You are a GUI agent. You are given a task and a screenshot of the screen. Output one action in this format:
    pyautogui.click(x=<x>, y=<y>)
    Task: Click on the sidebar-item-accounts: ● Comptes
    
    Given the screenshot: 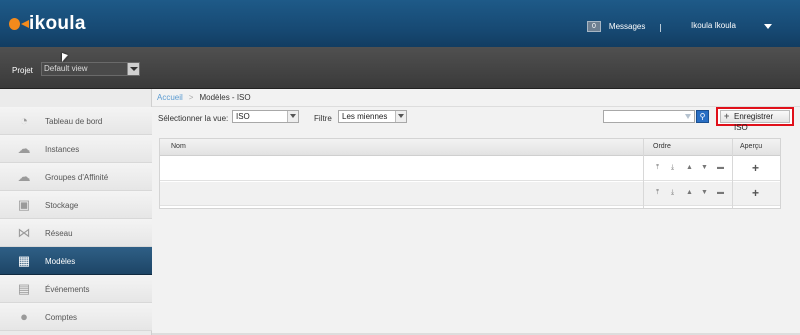 What is the action you would take?
    pyautogui.click(x=76, y=317)
    